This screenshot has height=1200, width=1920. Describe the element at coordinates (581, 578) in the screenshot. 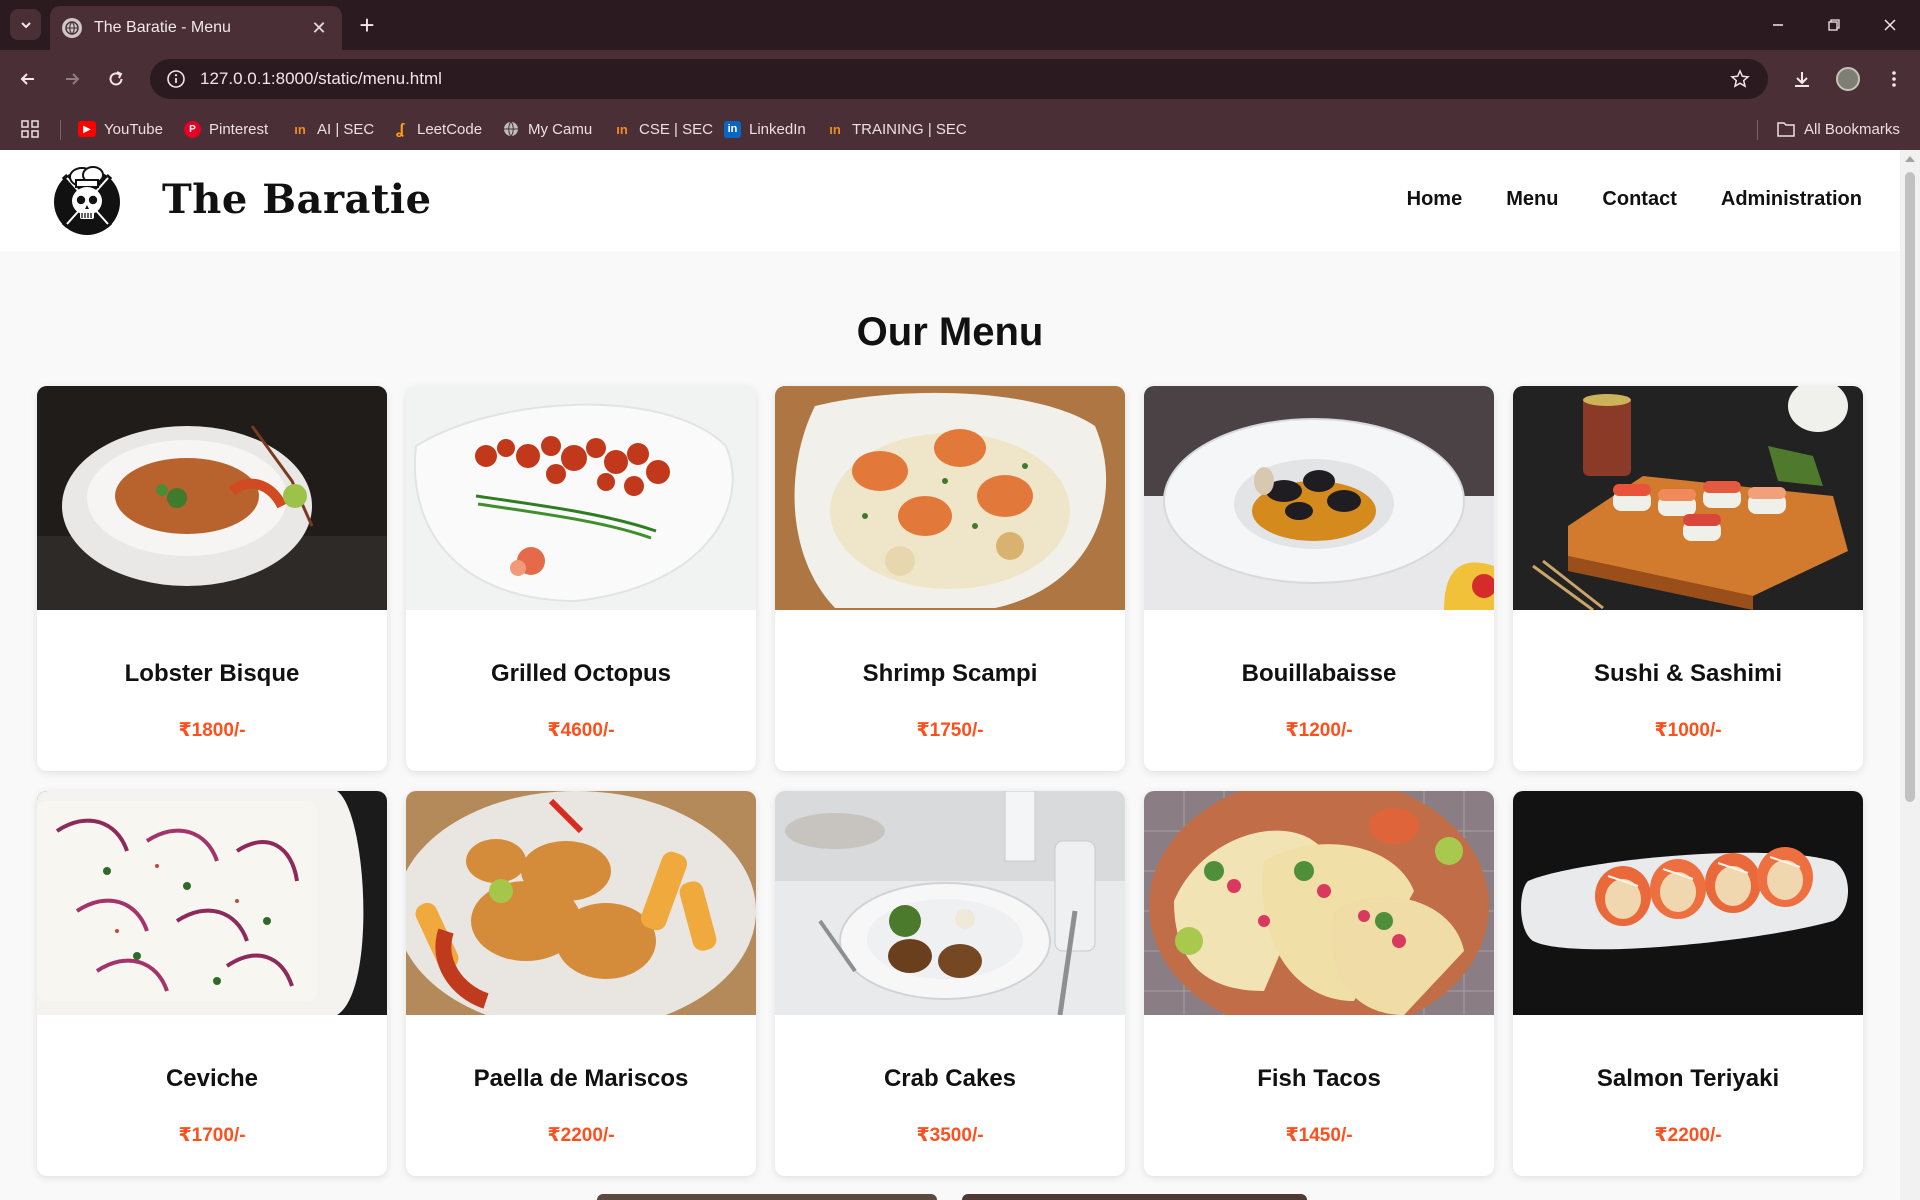

I see `menu-card: Grilled Octopus ₹4600/-` at that location.